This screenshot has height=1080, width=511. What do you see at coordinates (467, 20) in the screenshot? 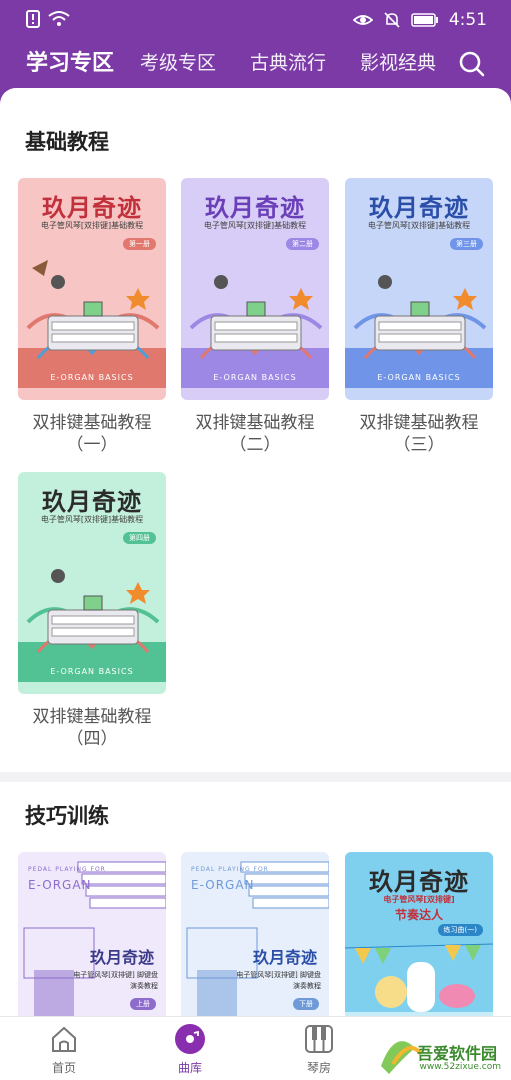
I see `clock: 4:51` at bounding box center [467, 20].